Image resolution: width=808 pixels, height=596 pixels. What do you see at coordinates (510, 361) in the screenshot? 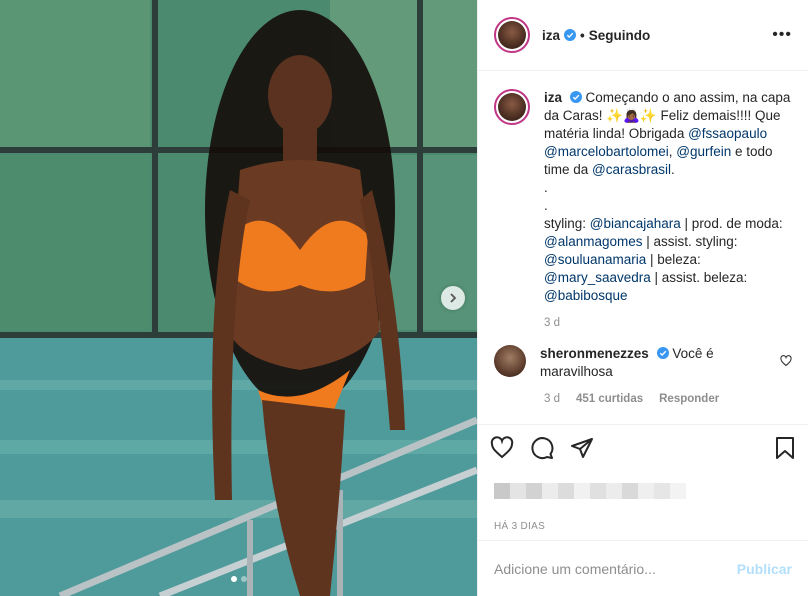
I see `commenter-avatar` at bounding box center [510, 361].